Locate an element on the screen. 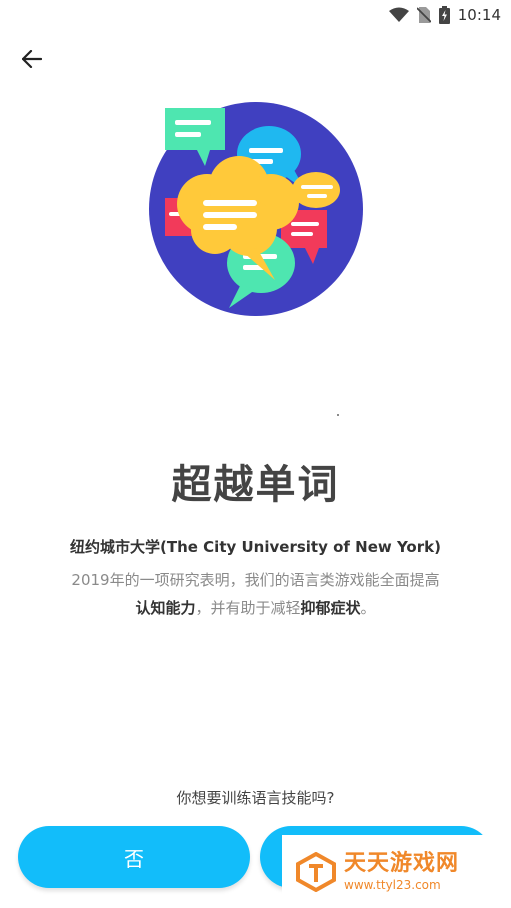  hero-illustration is located at coordinates (256, 209).